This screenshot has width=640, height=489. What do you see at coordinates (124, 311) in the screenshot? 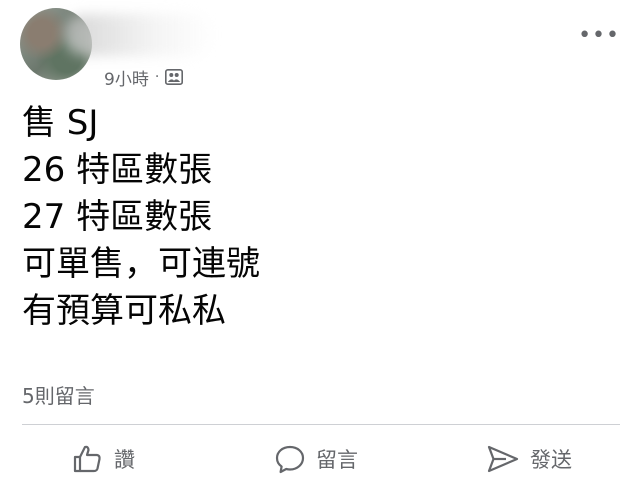
I see `post-line: 有預算可私私` at bounding box center [124, 311].